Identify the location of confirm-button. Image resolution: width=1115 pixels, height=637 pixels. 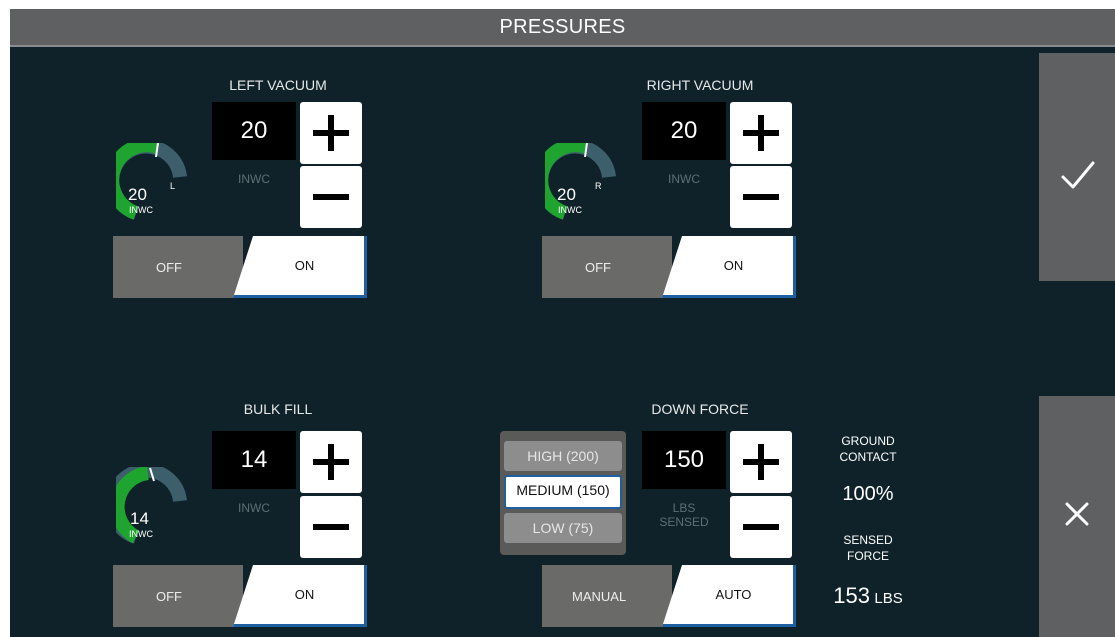
(1077, 167).